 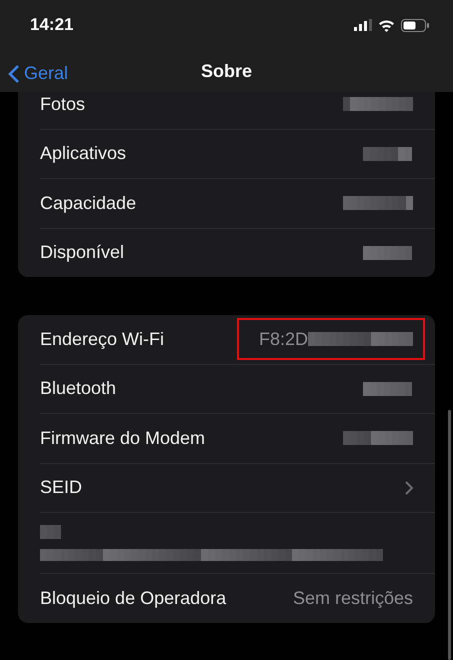 What do you see at coordinates (415, 25) in the screenshot?
I see `battery-icon` at bounding box center [415, 25].